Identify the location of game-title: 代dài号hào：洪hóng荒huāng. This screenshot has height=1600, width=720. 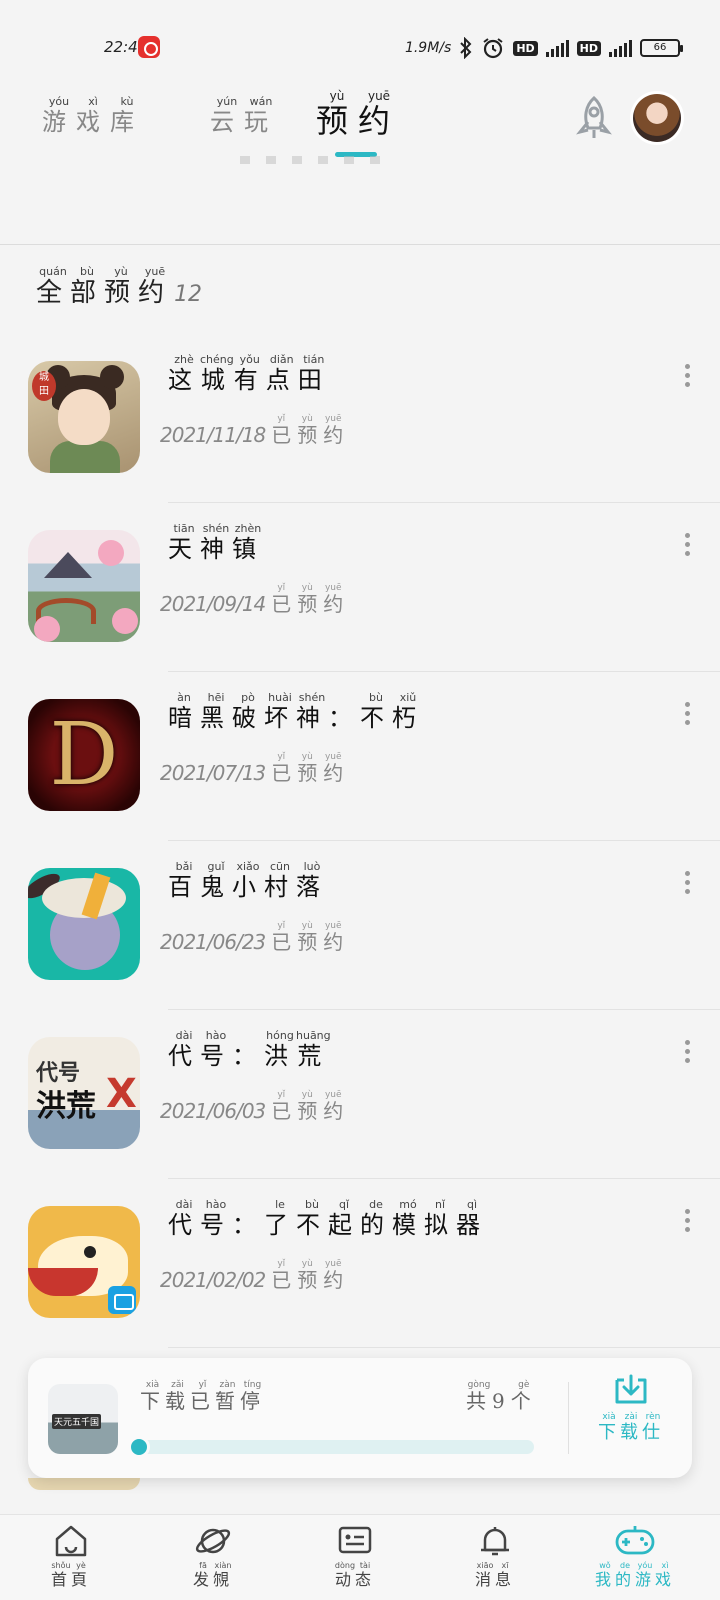
(249, 1050).